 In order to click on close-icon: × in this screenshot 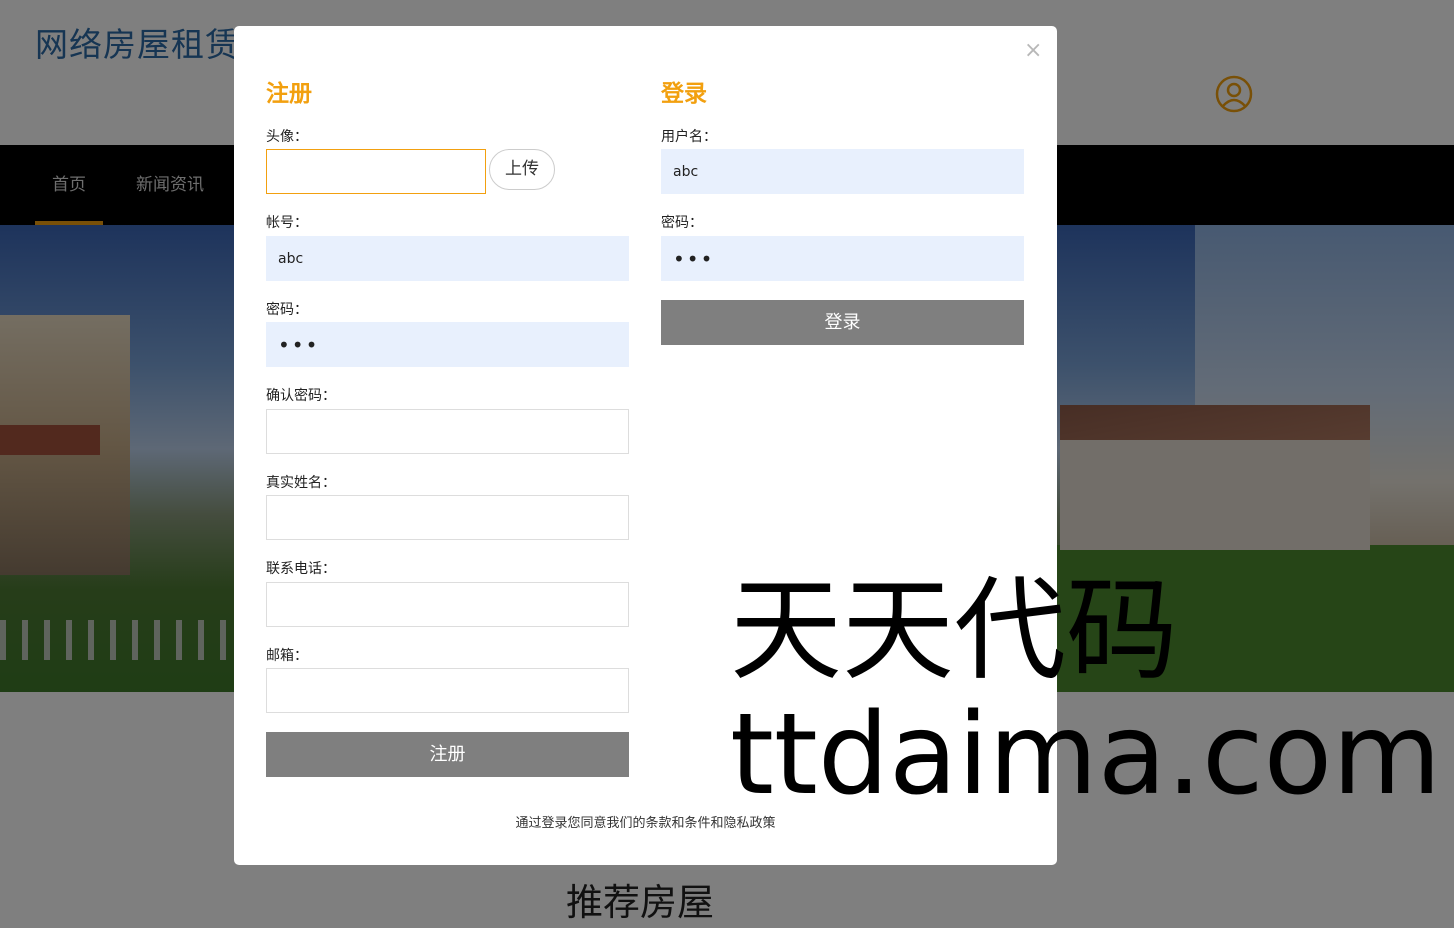, I will do `click(1033, 50)`.